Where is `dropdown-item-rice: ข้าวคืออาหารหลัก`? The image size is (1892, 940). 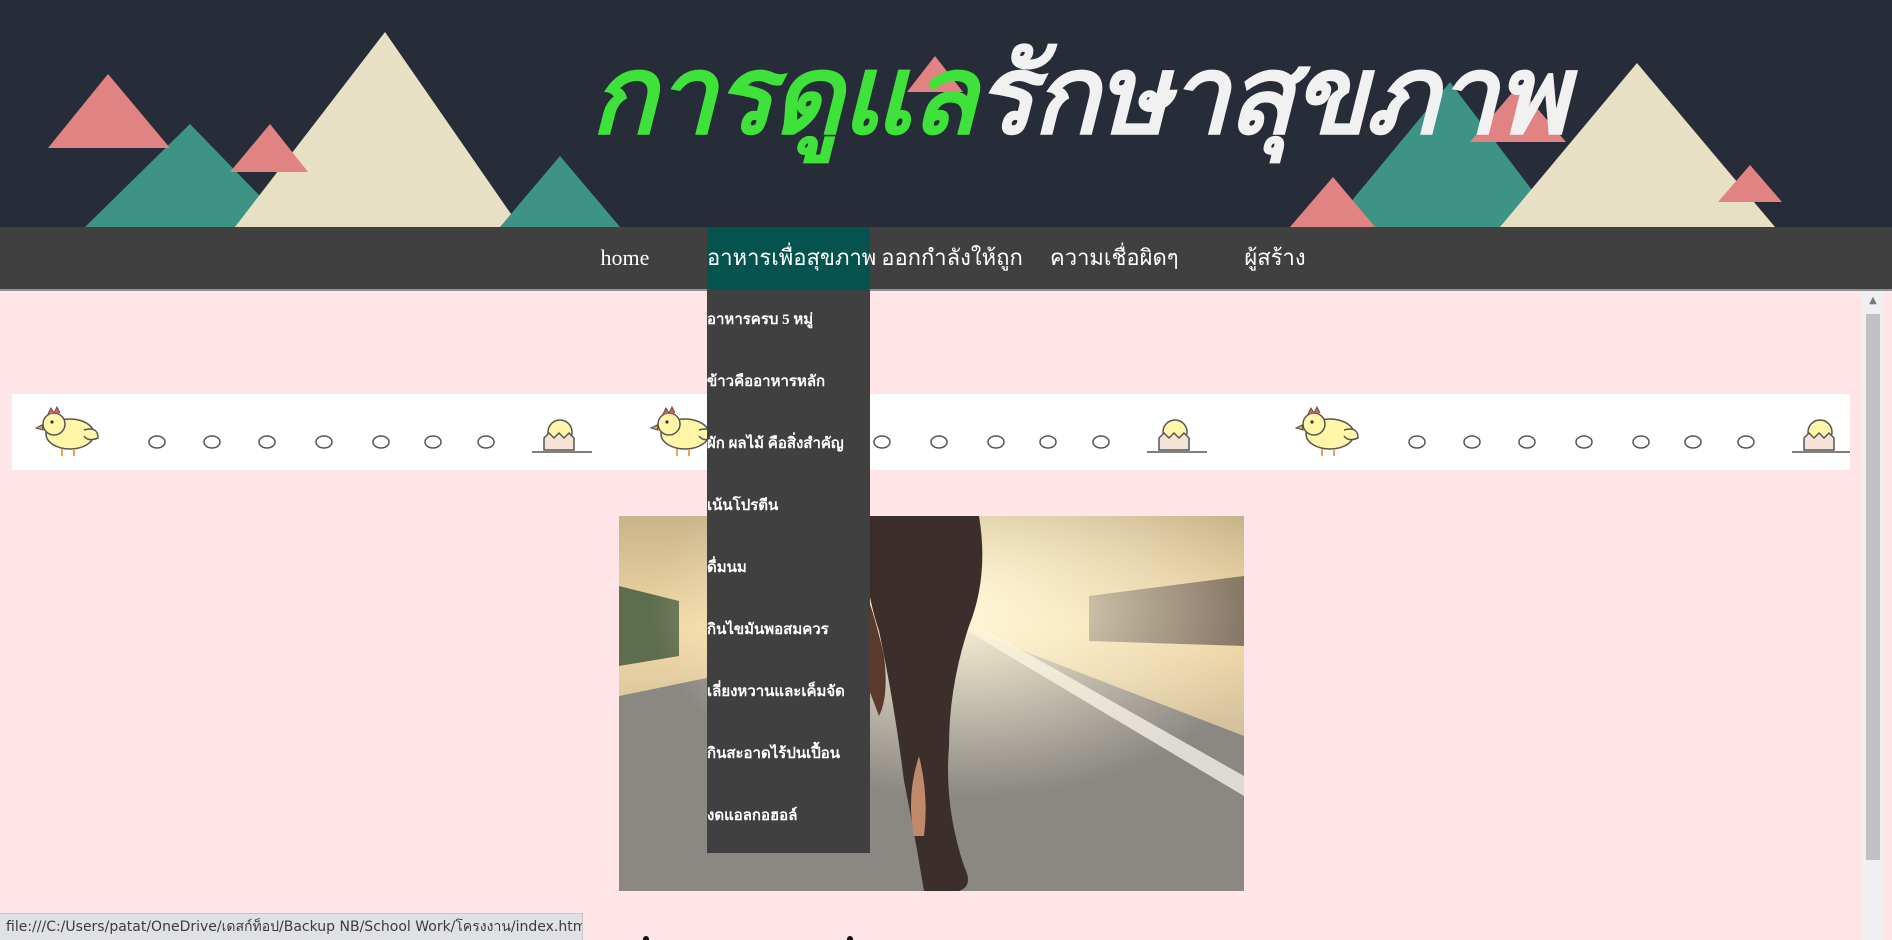
dropdown-item-rice: ข้าวคืออาหารหลัก is located at coordinates (788, 382).